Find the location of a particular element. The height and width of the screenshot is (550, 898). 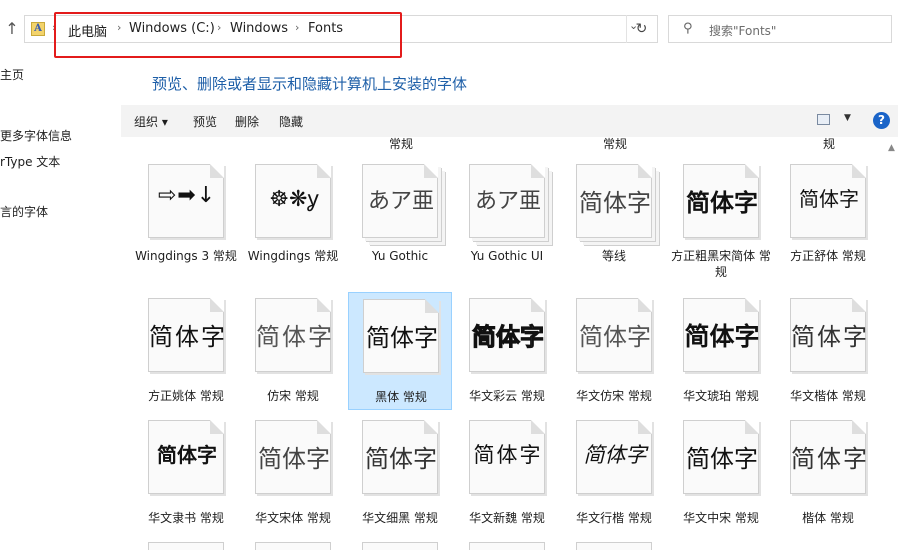

font-name-label: 仿宋 常规 is located at coordinates (293, 396).